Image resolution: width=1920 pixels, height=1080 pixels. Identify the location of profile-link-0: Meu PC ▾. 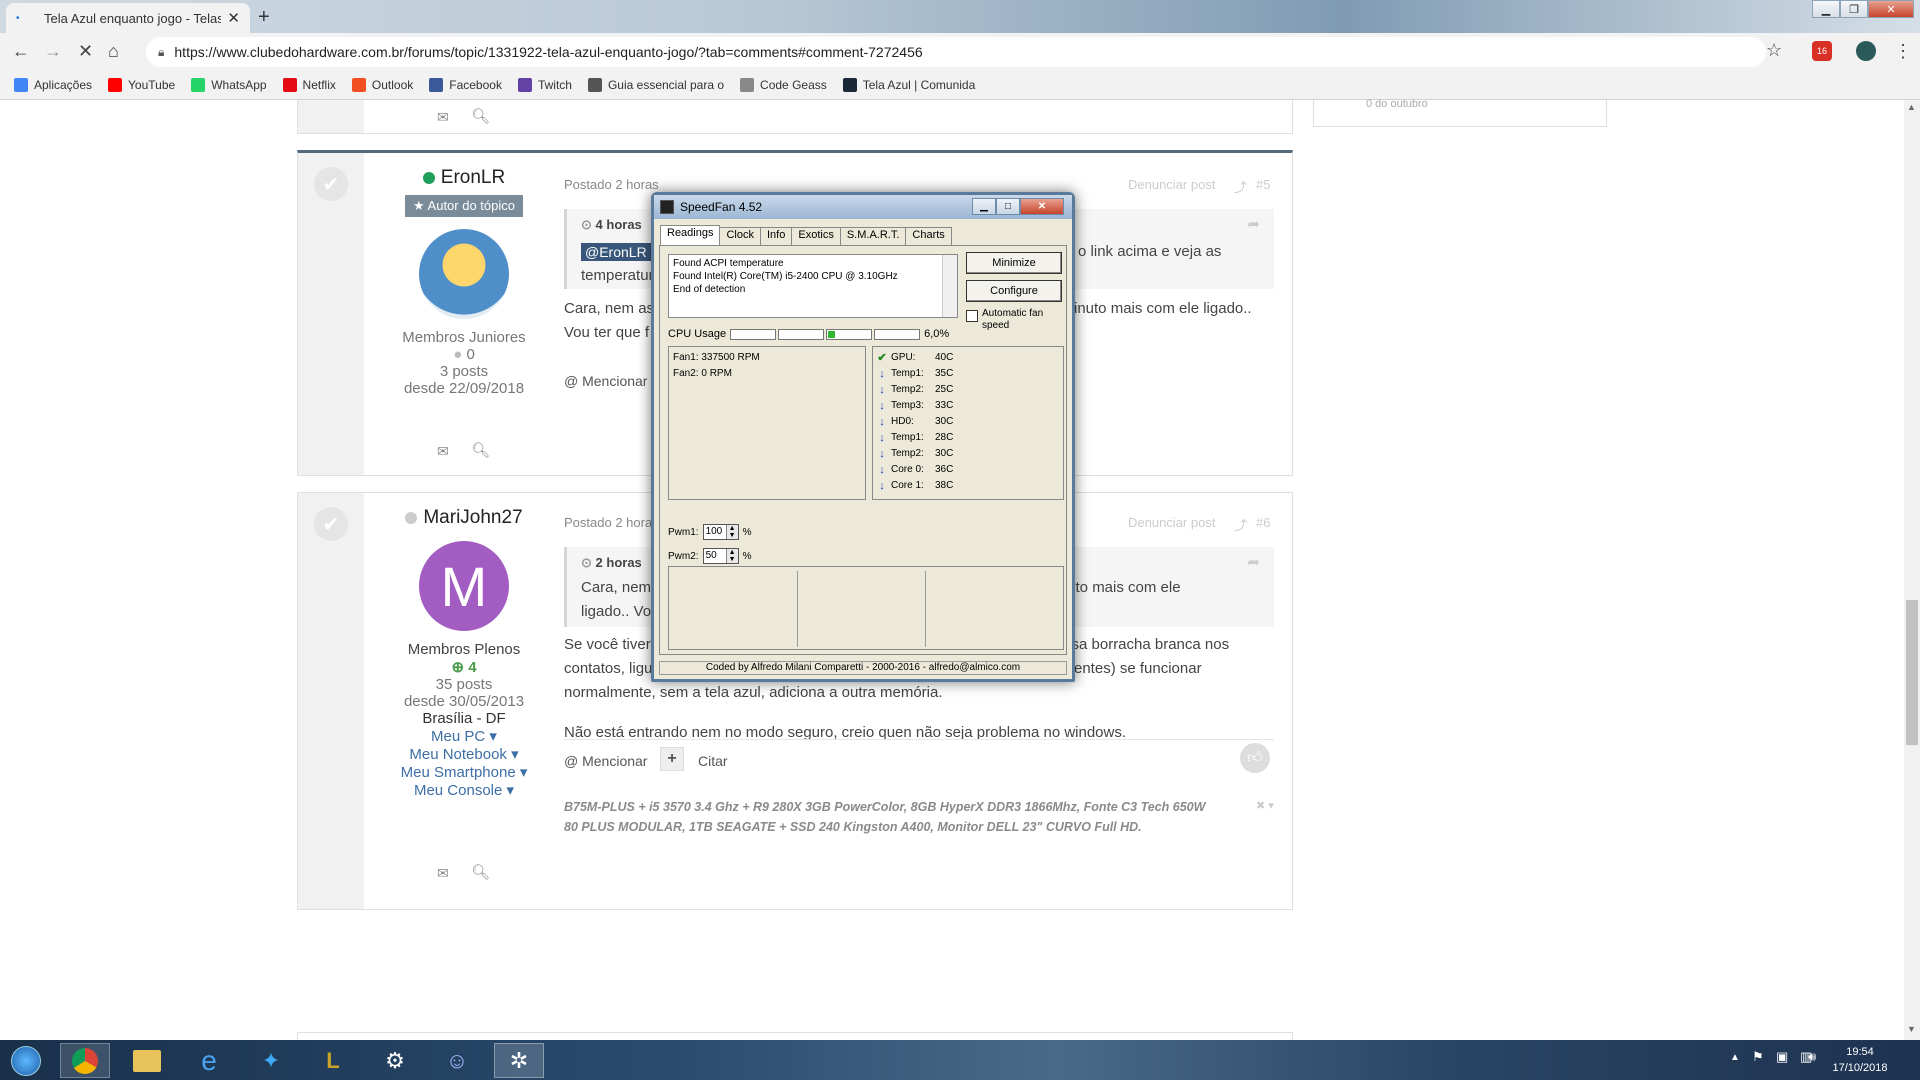
(464, 736).